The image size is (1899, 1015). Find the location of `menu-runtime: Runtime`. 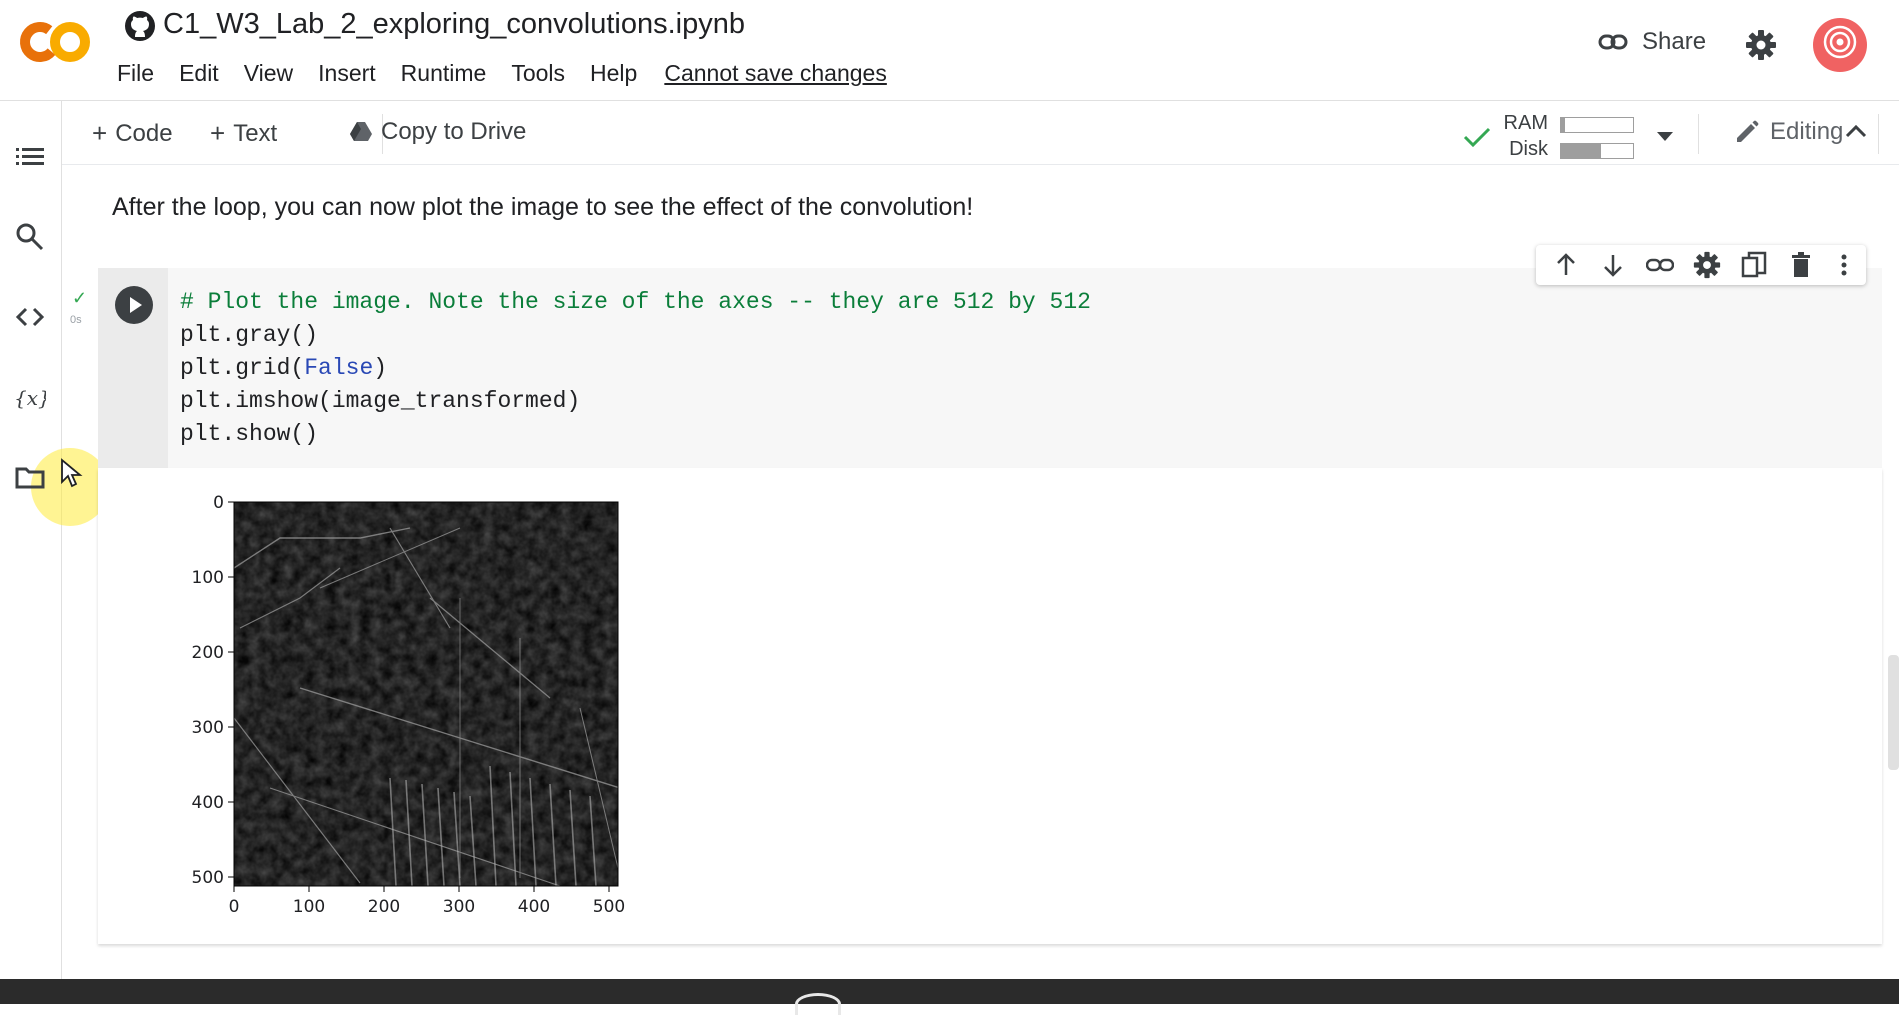

menu-runtime: Runtime is located at coordinates (444, 73).